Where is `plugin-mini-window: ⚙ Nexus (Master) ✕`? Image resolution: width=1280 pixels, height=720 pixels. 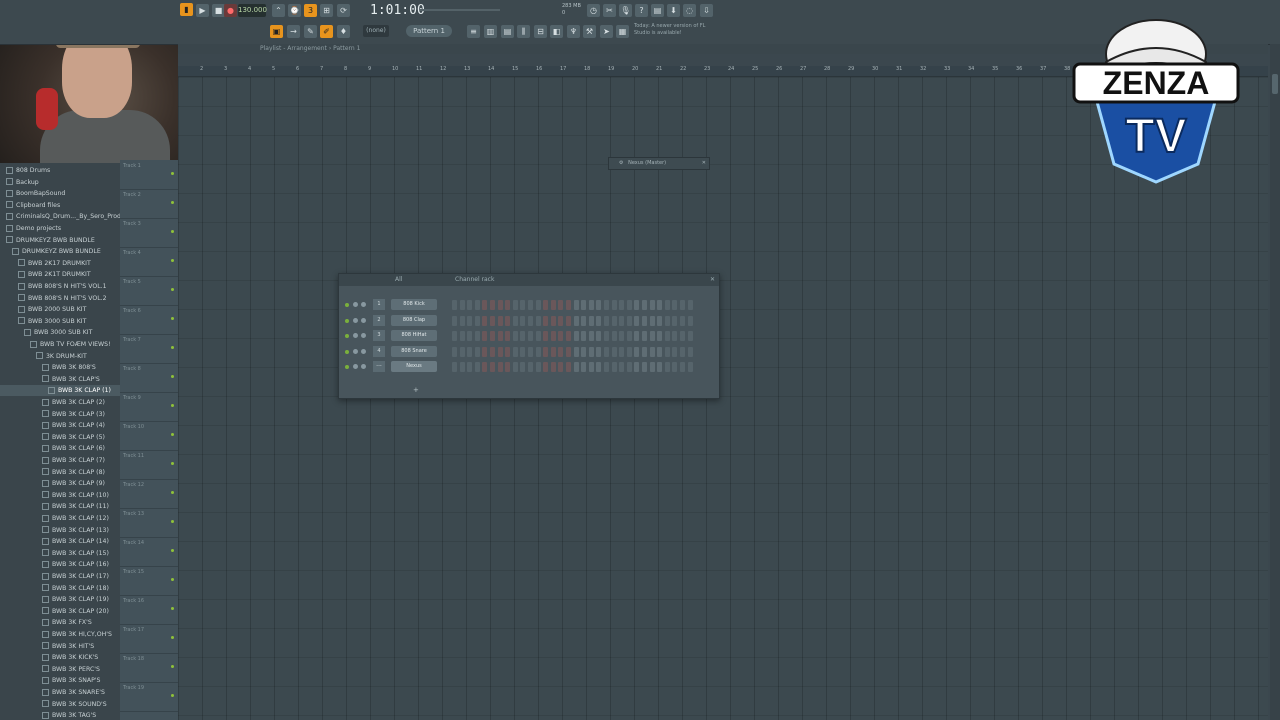
plugin-mini-window: ⚙ Nexus (Master) ✕ is located at coordinates (659, 163).